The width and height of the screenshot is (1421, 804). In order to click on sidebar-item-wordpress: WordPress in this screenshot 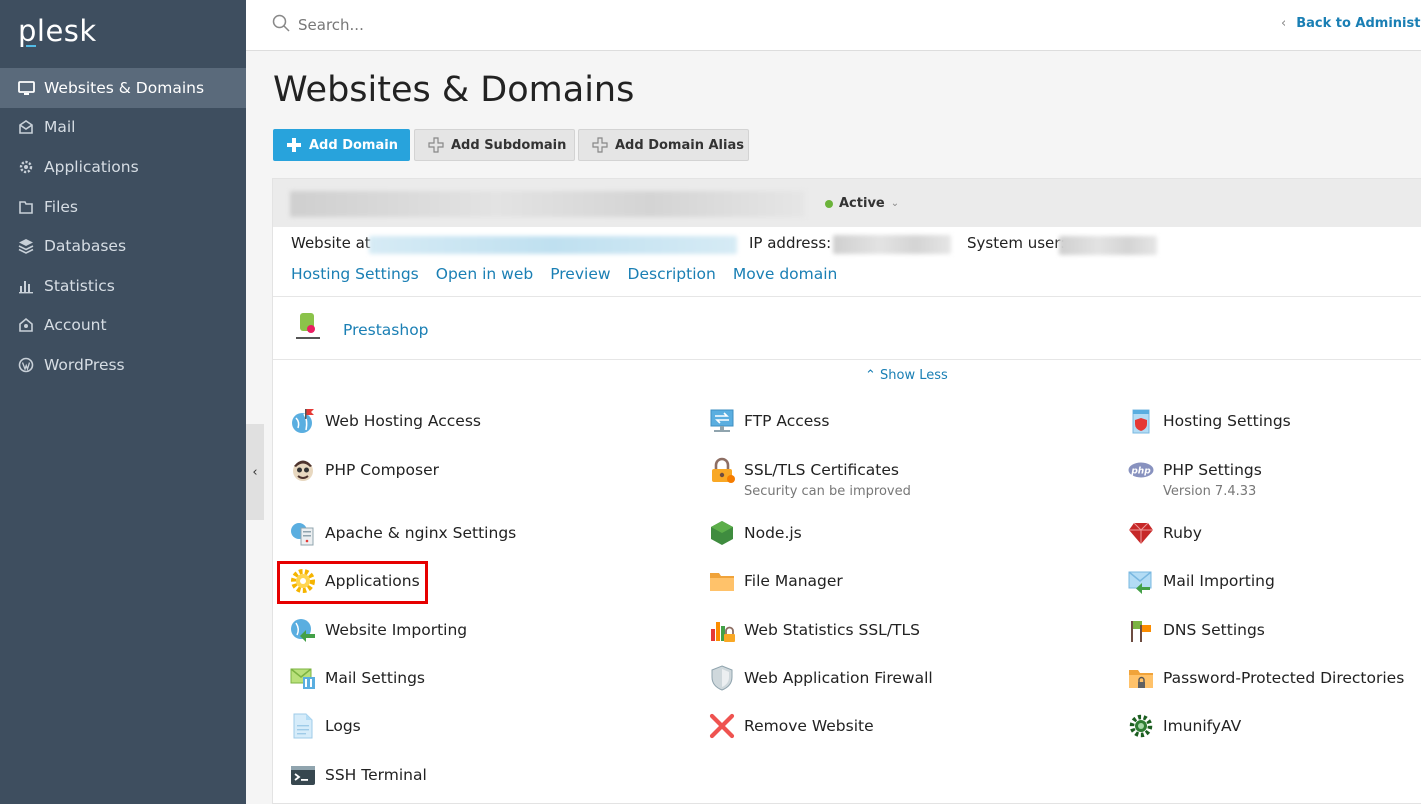, I will do `click(123, 365)`.